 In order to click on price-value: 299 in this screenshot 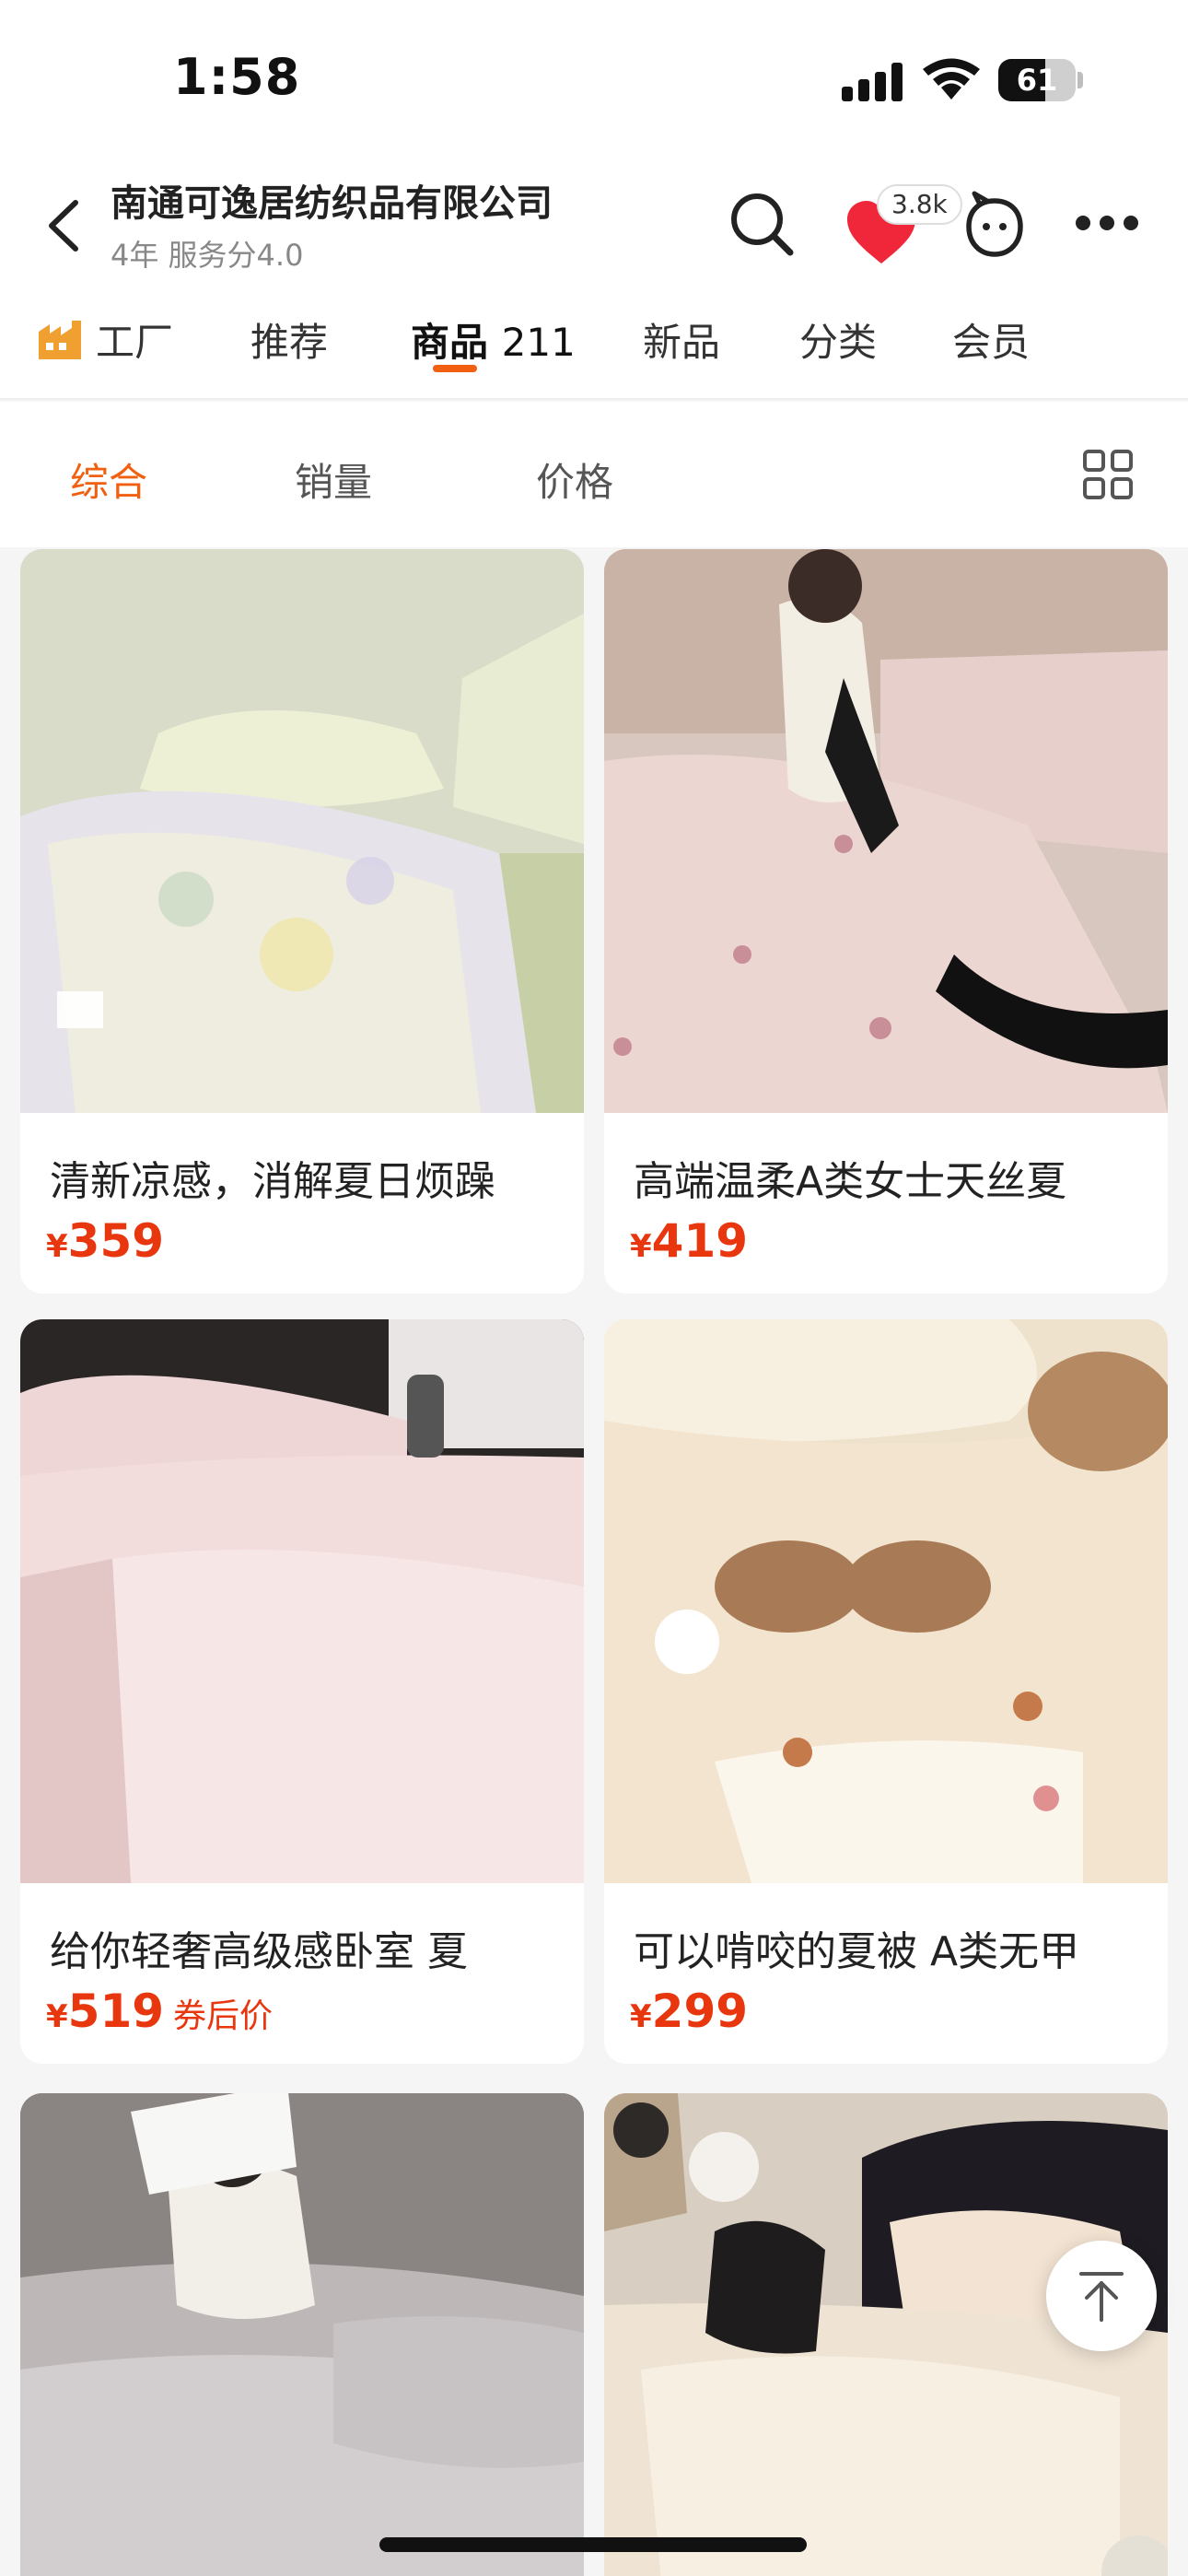, I will do `click(700, 2011)`.